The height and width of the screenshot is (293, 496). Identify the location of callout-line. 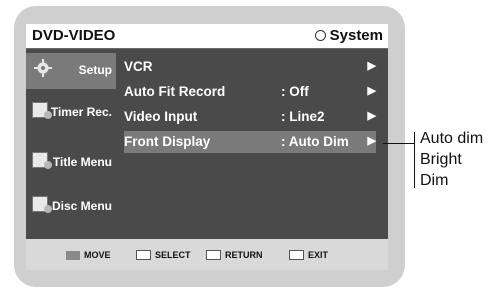
(399, 143).